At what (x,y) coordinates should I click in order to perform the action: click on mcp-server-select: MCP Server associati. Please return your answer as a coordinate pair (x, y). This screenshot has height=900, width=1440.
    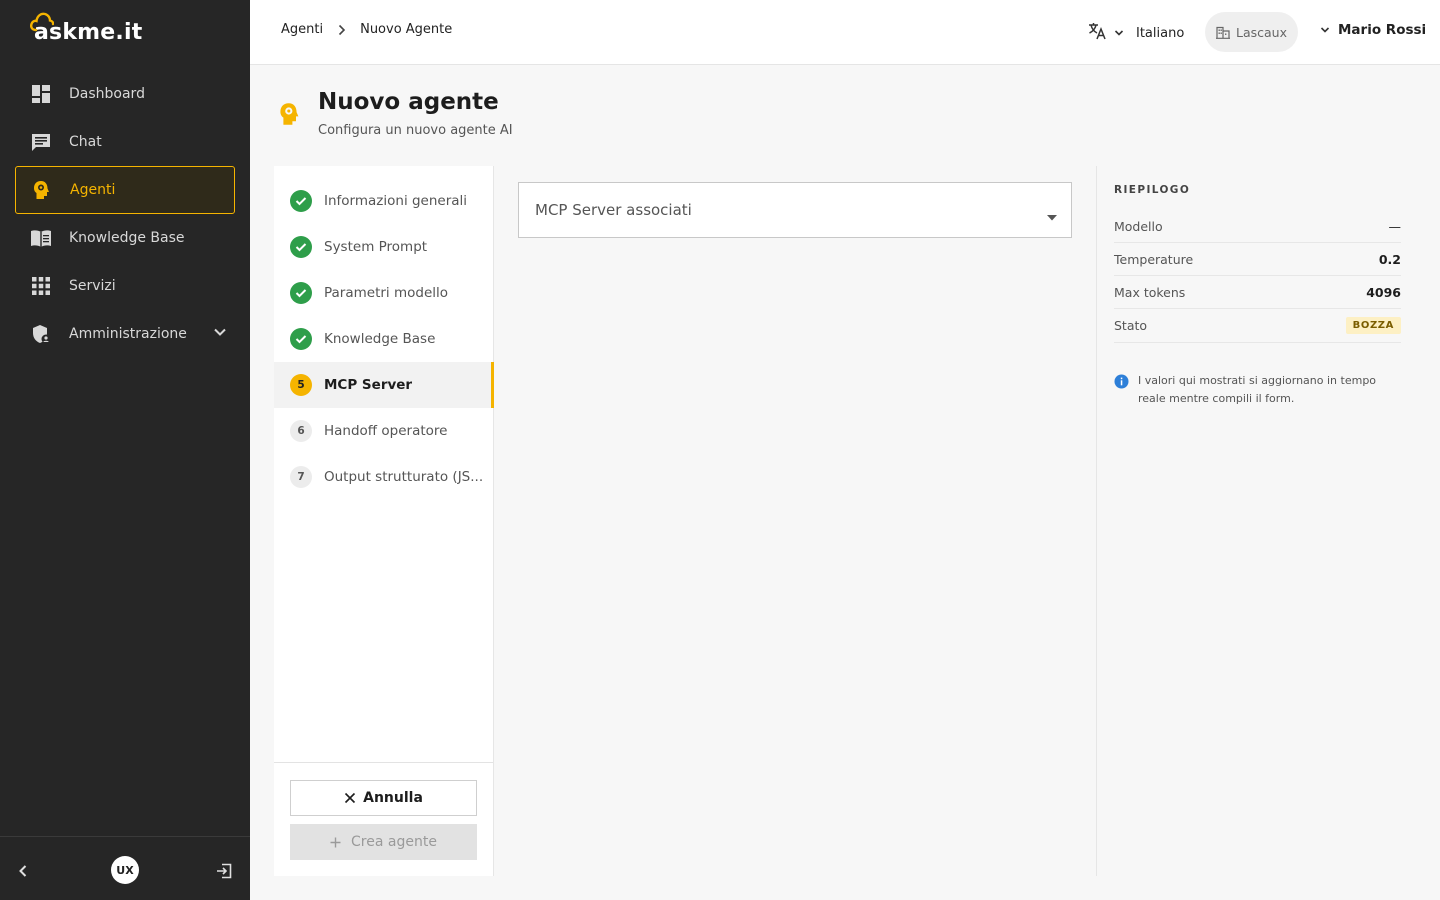
    Looking at the image, I should click on (795, 210).